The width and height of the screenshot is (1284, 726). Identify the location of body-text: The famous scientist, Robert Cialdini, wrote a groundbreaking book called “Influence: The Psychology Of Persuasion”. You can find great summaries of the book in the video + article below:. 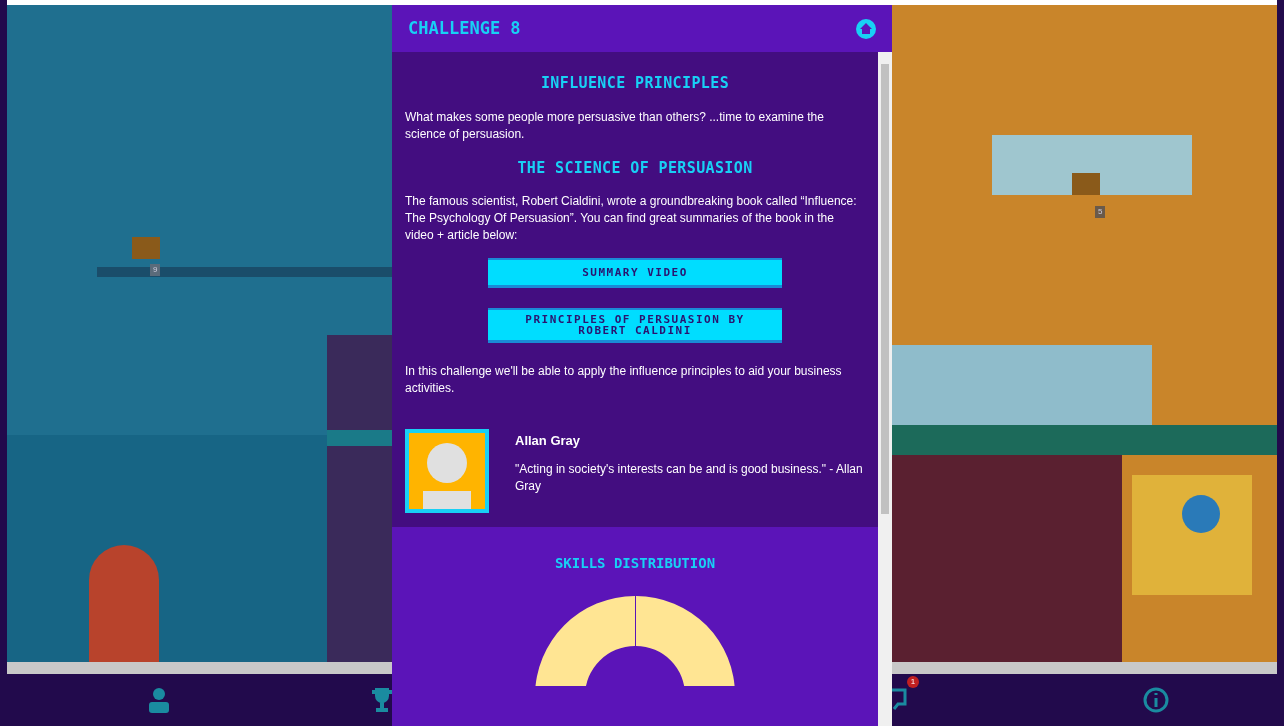
(631, 218).